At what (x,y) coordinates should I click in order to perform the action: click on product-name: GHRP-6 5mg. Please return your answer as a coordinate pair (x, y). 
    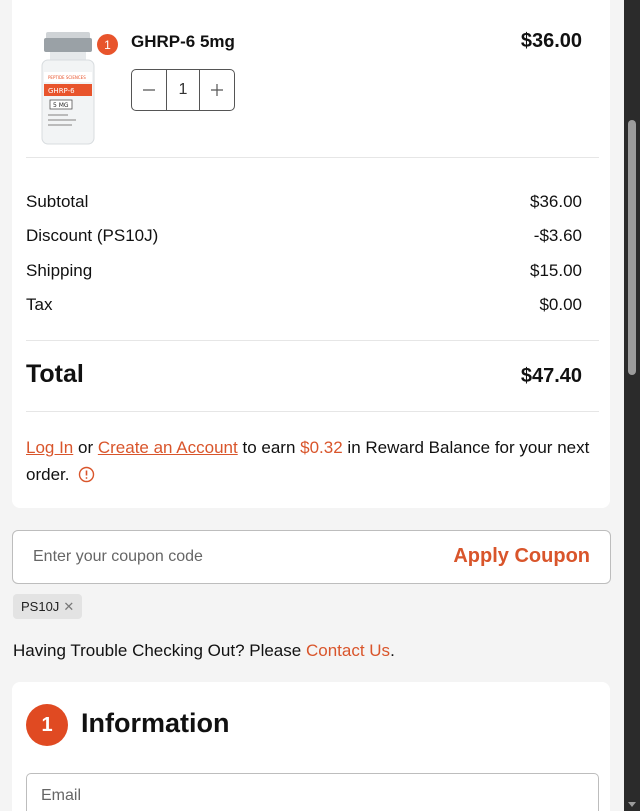
    Looking at the image, I should click on (183, 41).